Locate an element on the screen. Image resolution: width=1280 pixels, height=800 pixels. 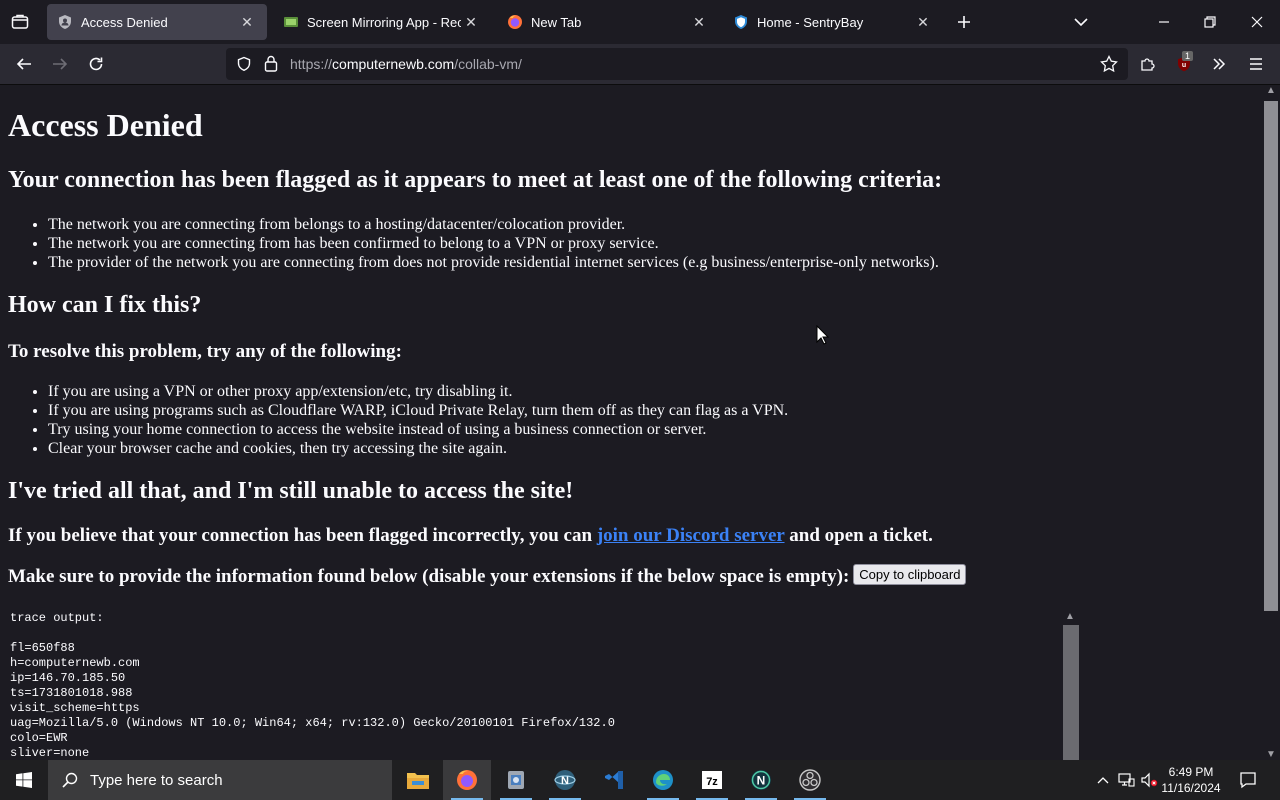
edge-icon is located at coordinates (663, 780).